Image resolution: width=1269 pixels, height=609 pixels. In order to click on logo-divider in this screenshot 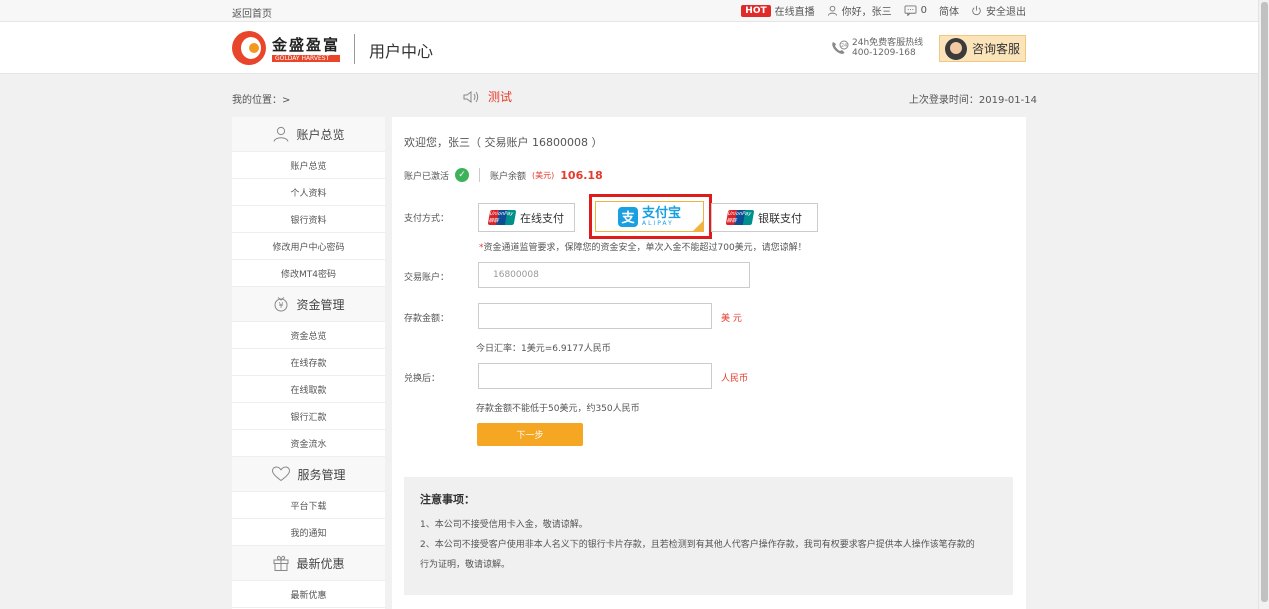, I will do `click(354, 49)`.